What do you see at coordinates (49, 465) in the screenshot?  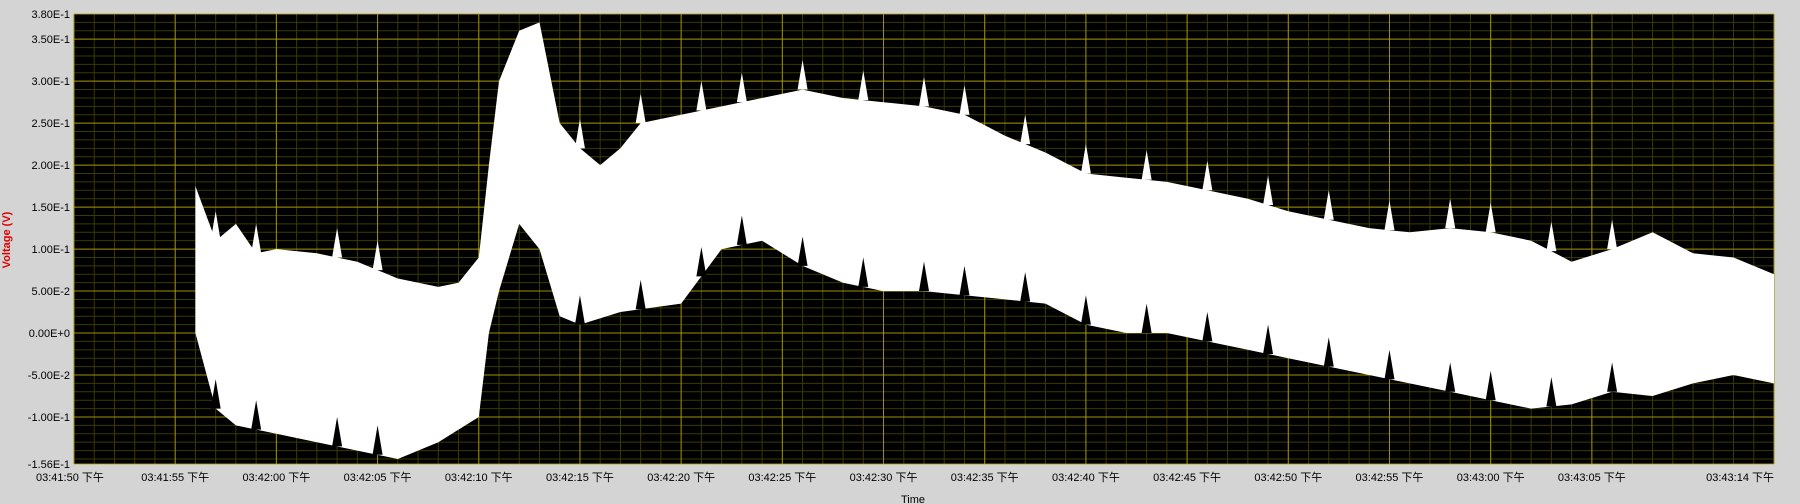 I see `y-tick-label: -1.56E-1` at bounding box center [49, 465].